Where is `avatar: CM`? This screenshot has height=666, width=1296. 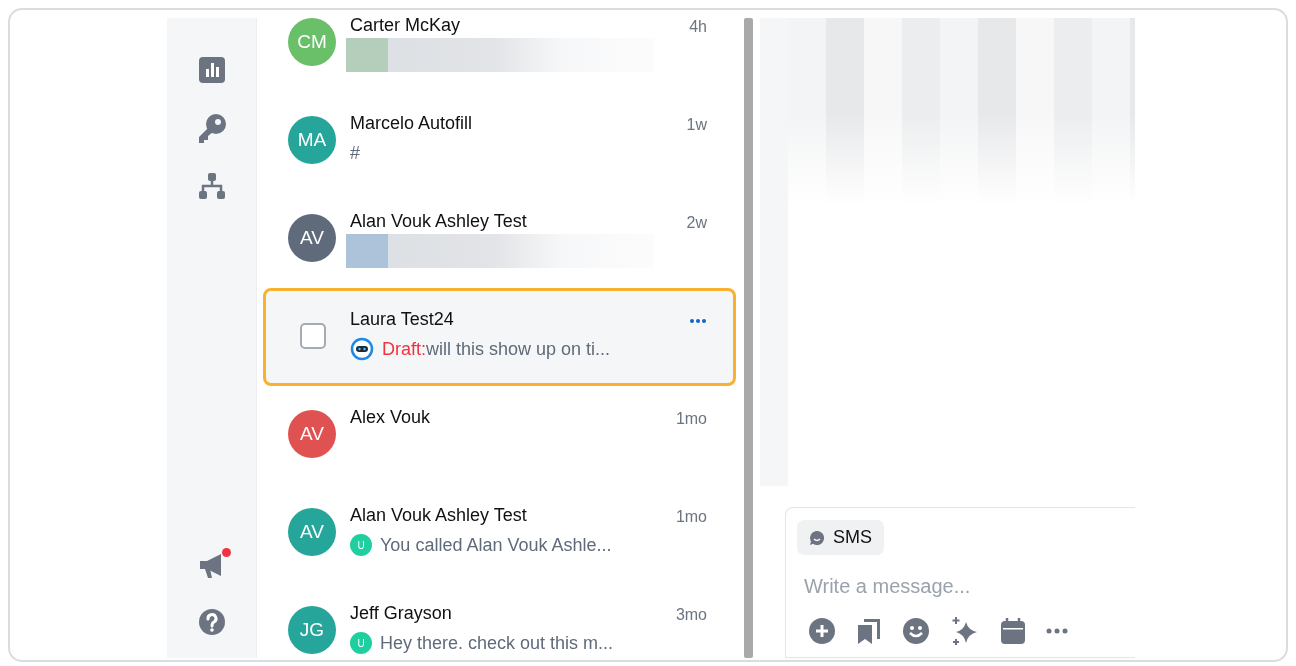
avatar: CM is located at coordinates (312, 42).